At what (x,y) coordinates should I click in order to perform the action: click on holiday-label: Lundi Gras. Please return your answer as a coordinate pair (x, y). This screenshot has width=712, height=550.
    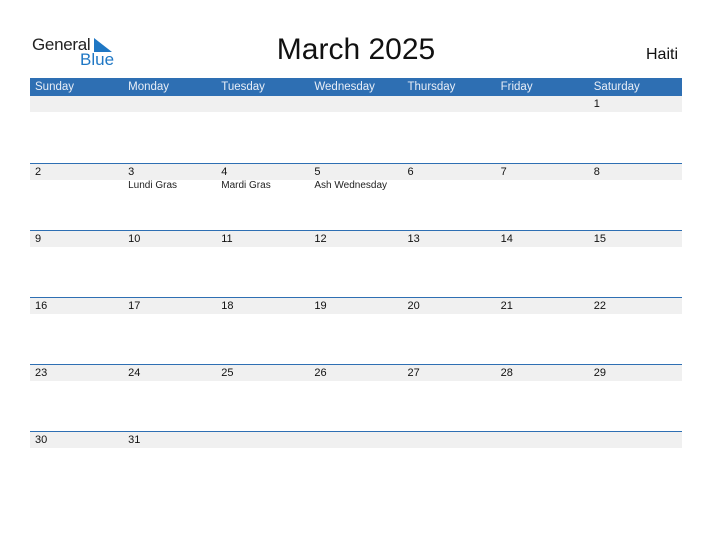
    Looking at the image, I should click on (153, 185).